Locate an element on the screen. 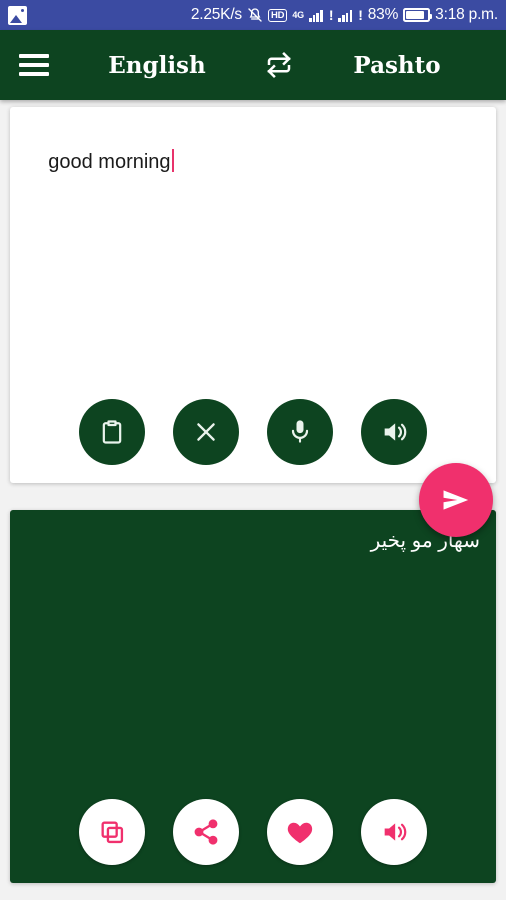  signal-alert-1: ! is located at coordinates (331, 15).